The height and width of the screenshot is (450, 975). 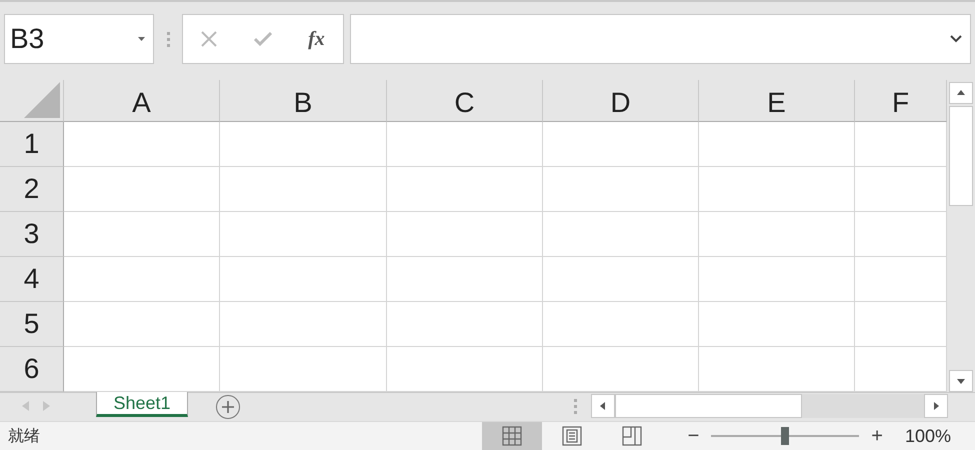 What do you see at coordinates (209, 39) in the screenshot?
I see `close-icon` at bounding box center [209, 39].